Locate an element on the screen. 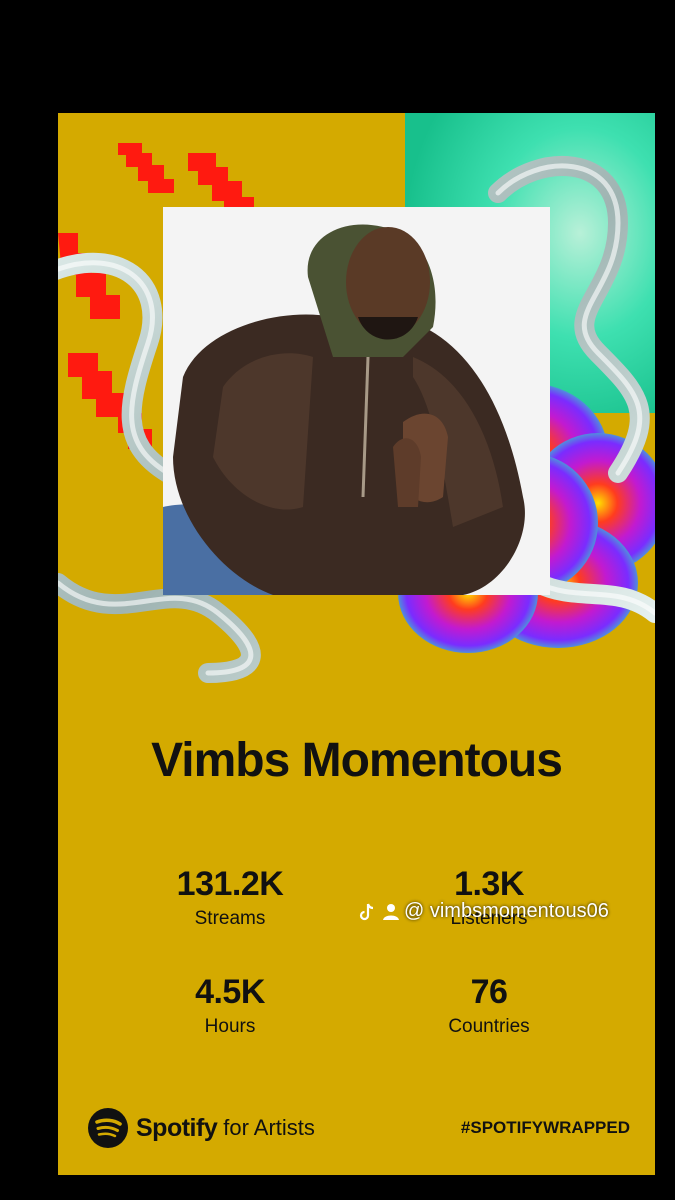 This screenshot has height=1200, width=675. tiktok-watermark: @ vimbsmomentous06 is located at coordinates (482, 911).